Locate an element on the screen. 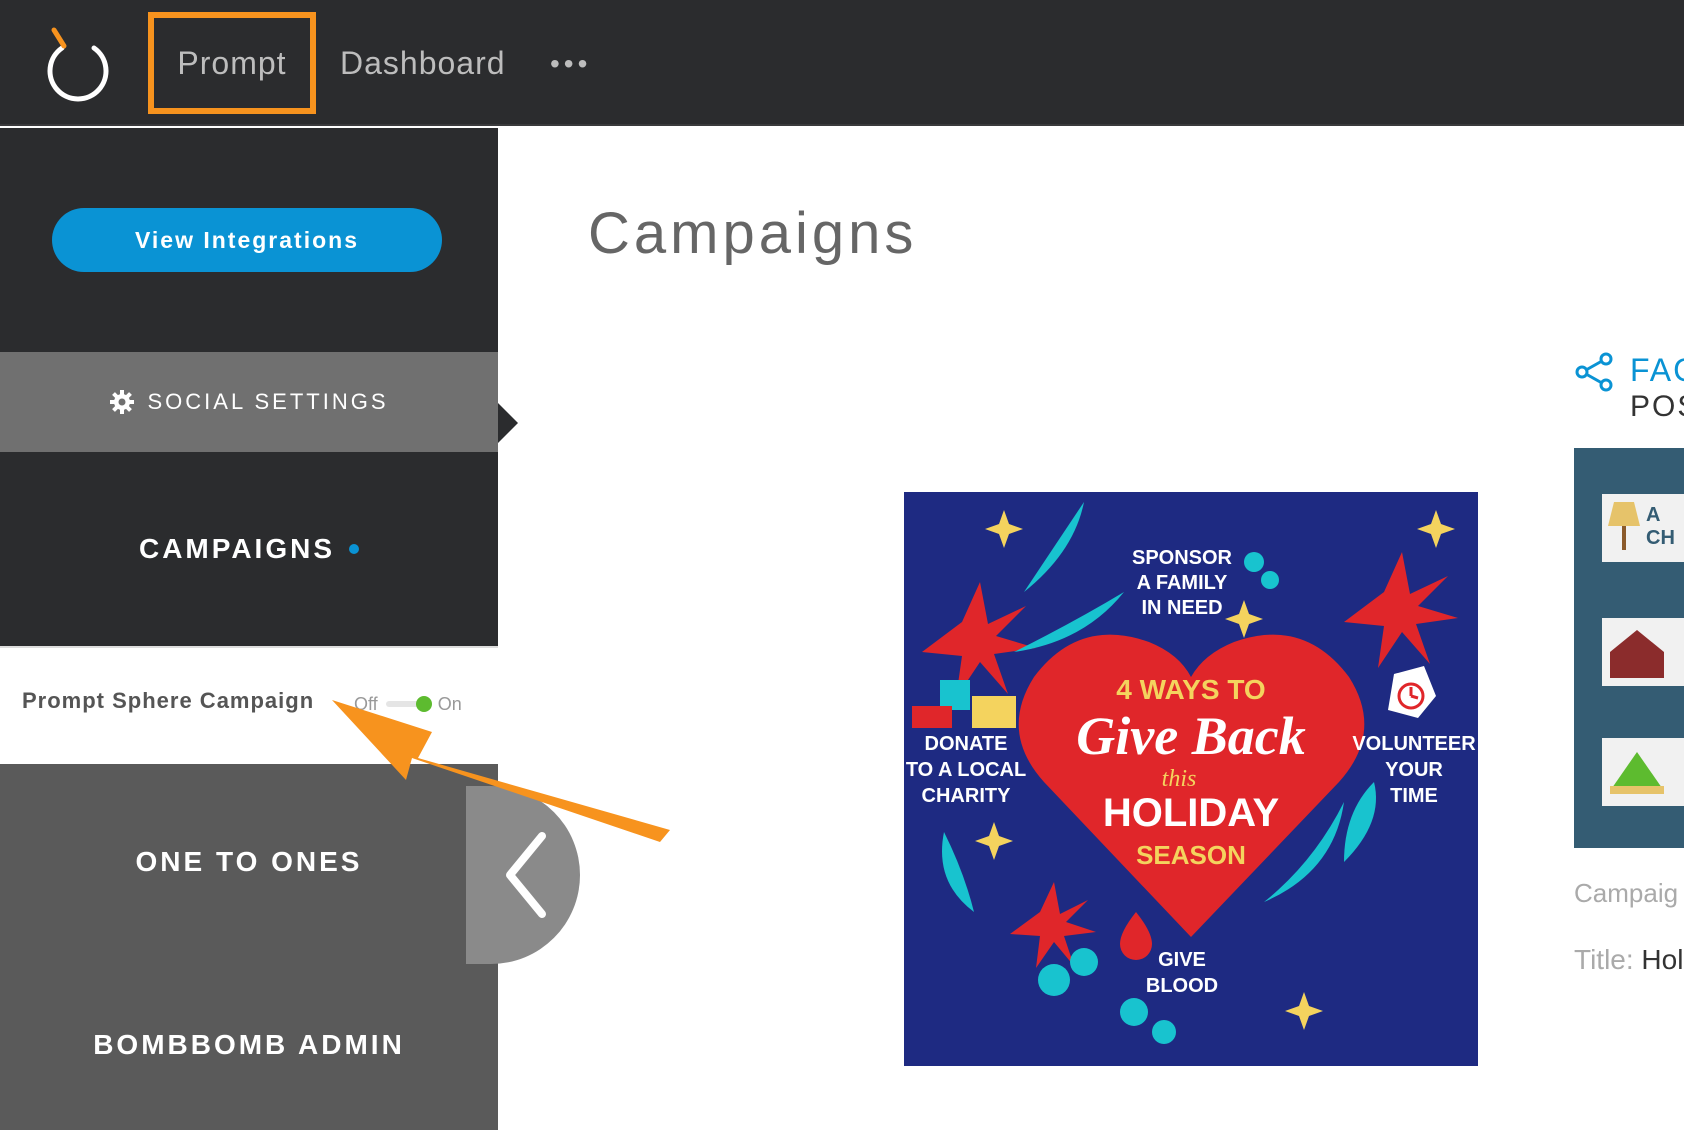  social-settings-item: SOCIAL SETTINGS is located at coordinates (249, 402).